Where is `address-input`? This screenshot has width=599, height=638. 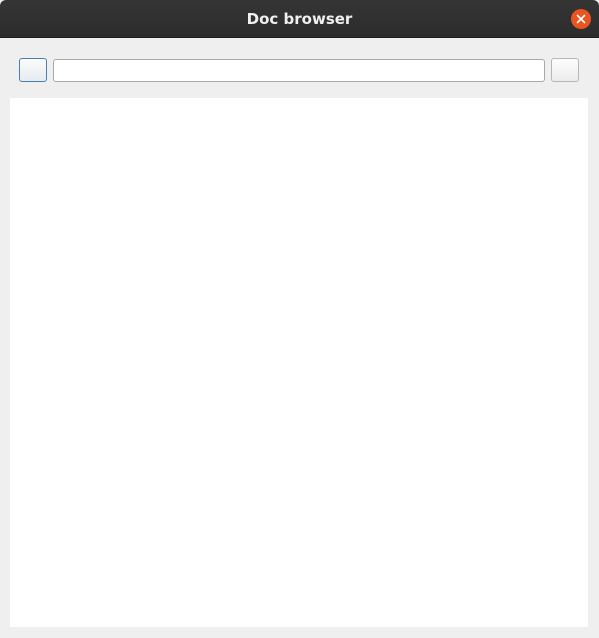 address-input is located at coordinates (299, 70).